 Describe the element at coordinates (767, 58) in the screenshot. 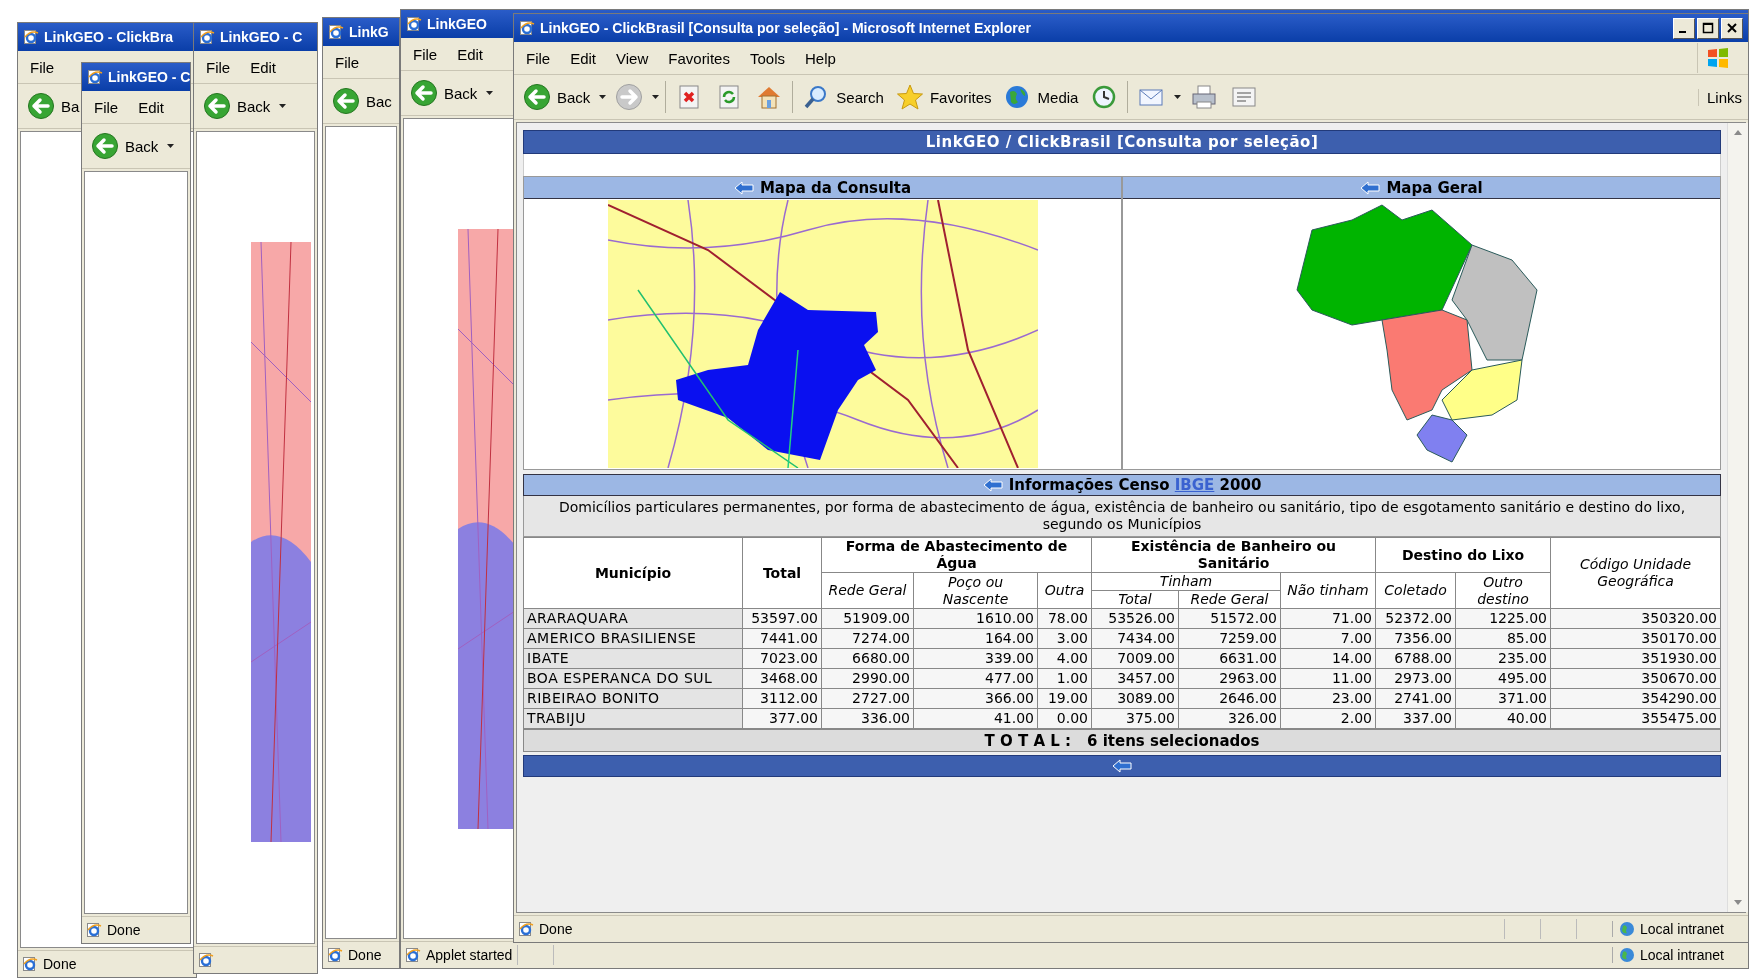

I see `menu-item: Tools` at that location.